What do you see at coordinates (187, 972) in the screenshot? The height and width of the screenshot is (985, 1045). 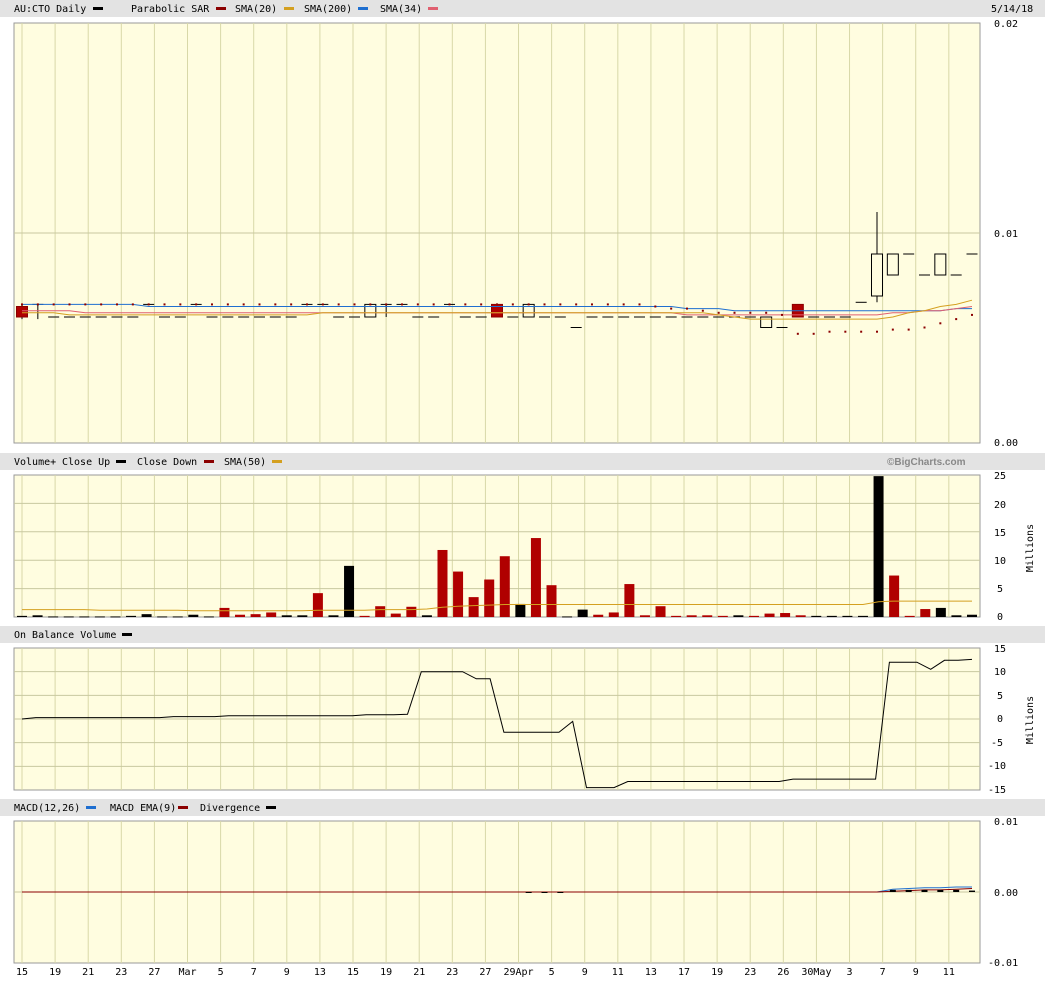 I see `x-tick-label: Mar` at bounding box center [187, 972].